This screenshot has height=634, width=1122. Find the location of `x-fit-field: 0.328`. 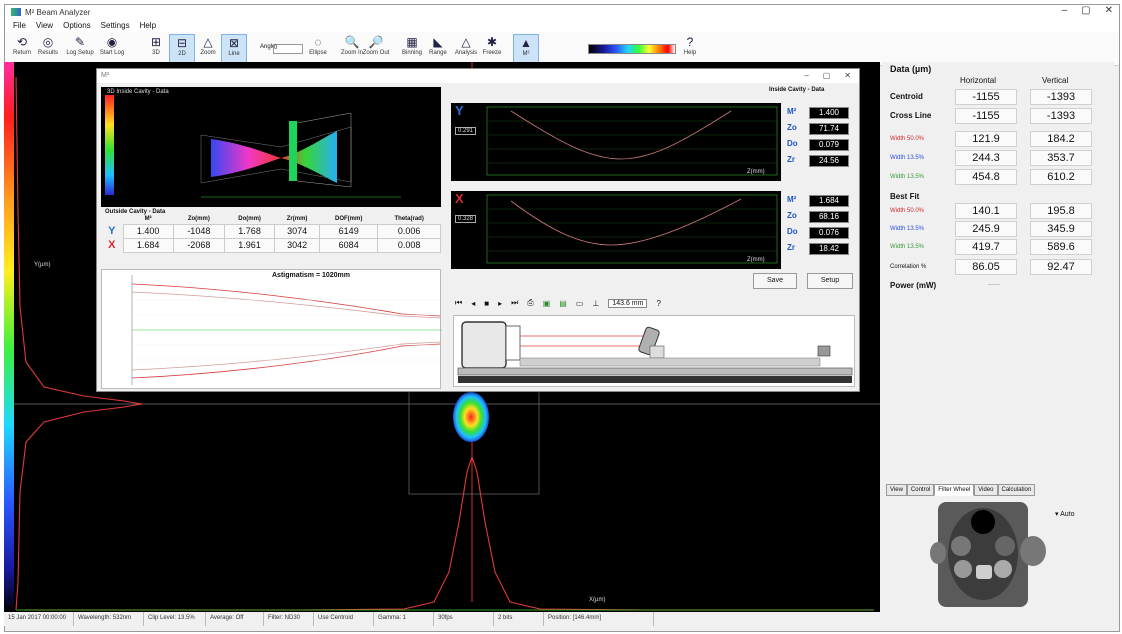

x-fit-field: 0.328 is located at coordinates (466, 219).